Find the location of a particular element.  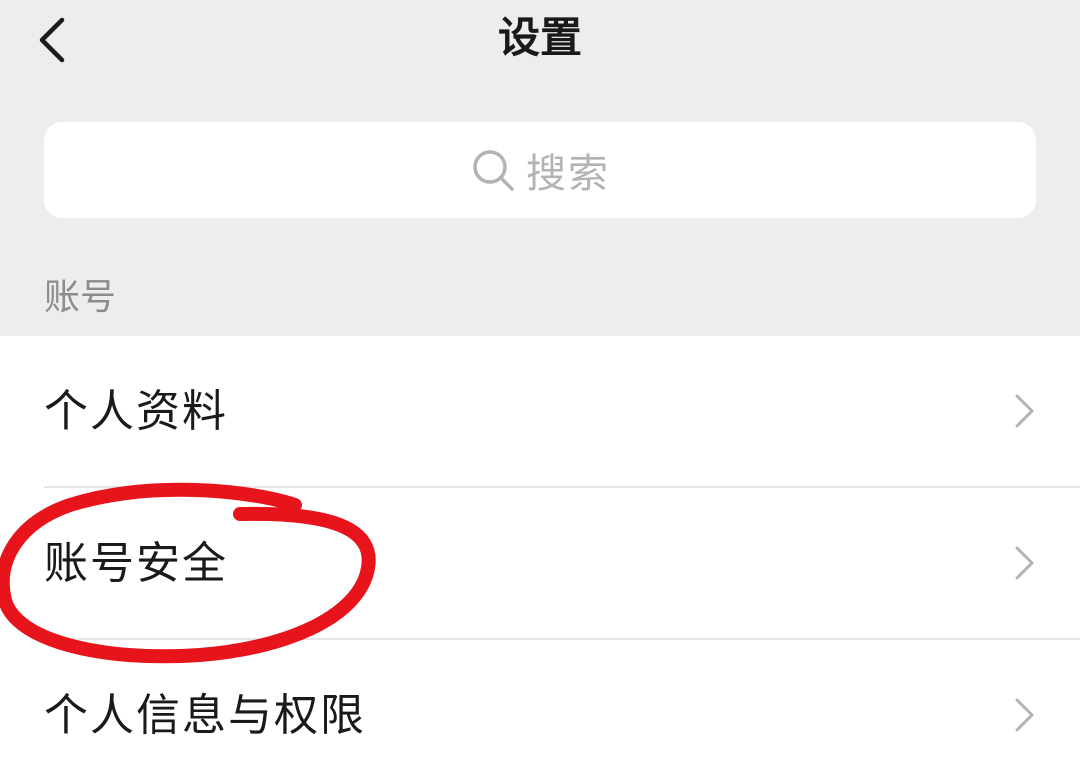

list-item-label: 个人信息与权限 is located at coordinates (205, 715).